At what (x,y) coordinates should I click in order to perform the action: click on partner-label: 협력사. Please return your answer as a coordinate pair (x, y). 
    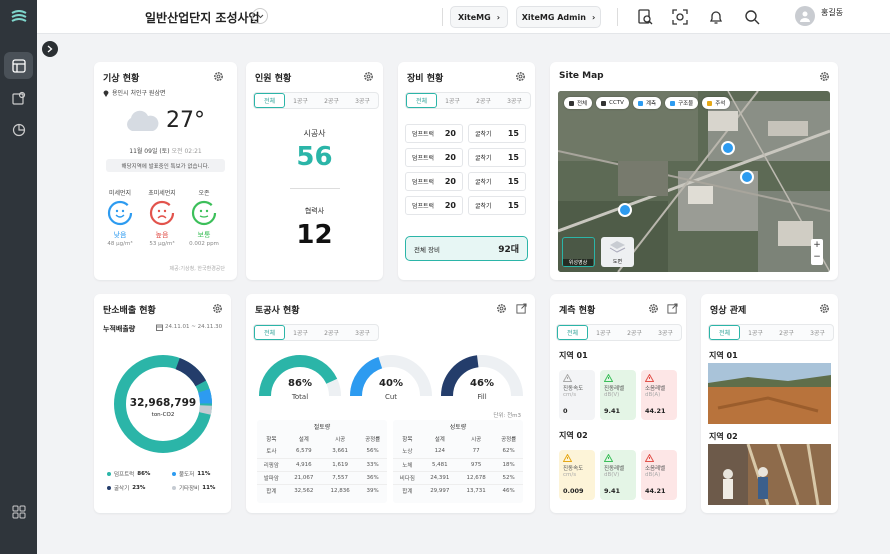
    Looking at the image, I should click on (314, 211).